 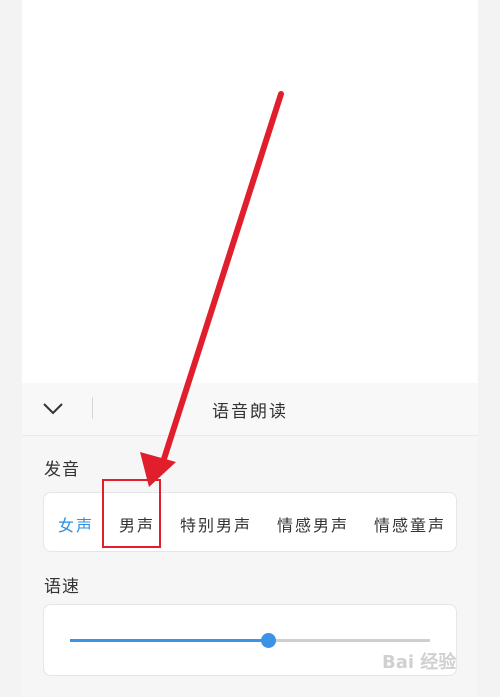 What do you see at coordinates (419, 662) in the screenshot?
I see `watermark-logo: Bai 经验` at bounding box center [419, 662].